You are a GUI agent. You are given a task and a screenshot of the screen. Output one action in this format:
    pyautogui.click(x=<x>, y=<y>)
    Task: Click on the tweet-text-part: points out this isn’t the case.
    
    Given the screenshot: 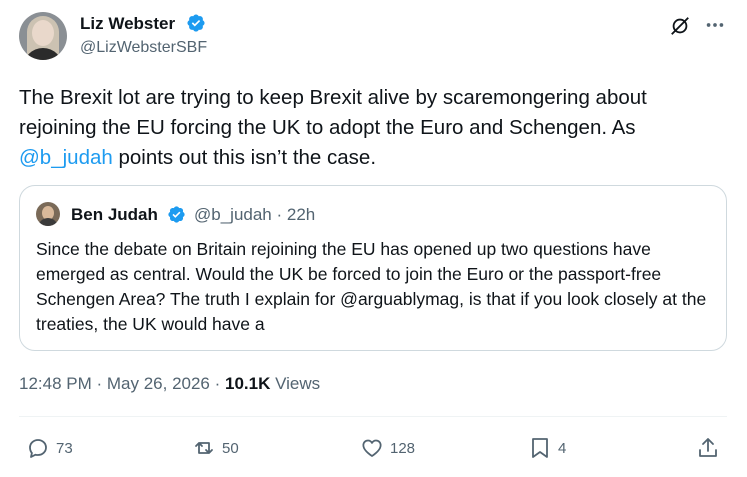 What is the action you would take?
    pyautogui.click(x=244, y=157)
    